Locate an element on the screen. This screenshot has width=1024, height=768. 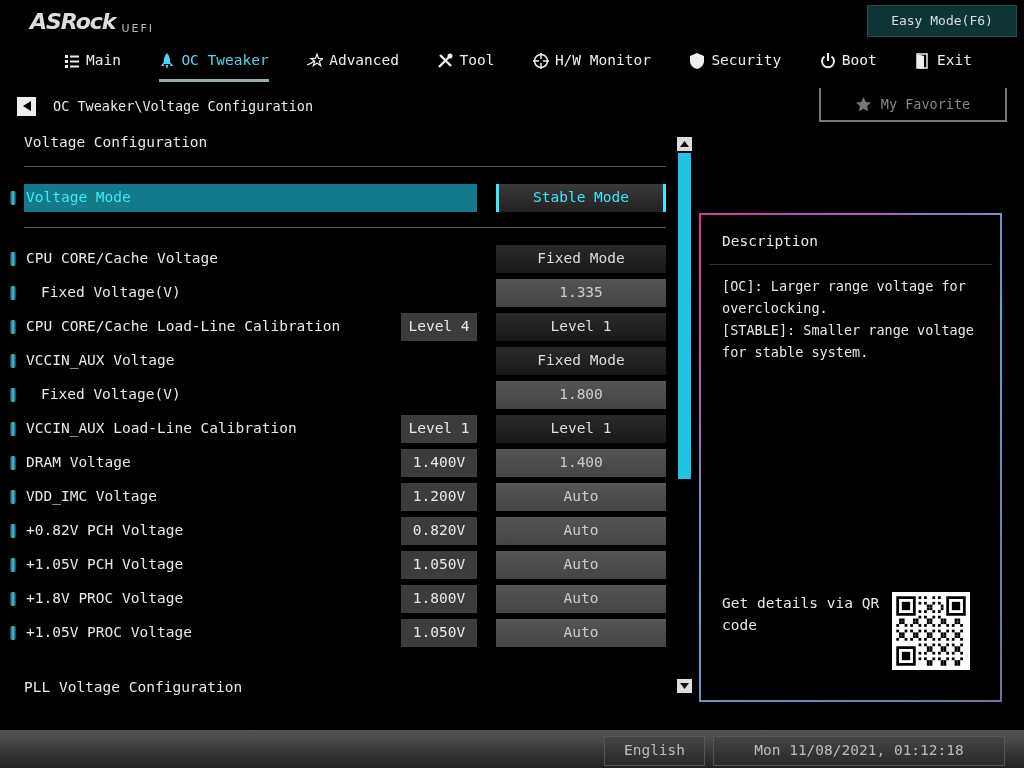
logo: ASRock is located at coordinates (73, 22).